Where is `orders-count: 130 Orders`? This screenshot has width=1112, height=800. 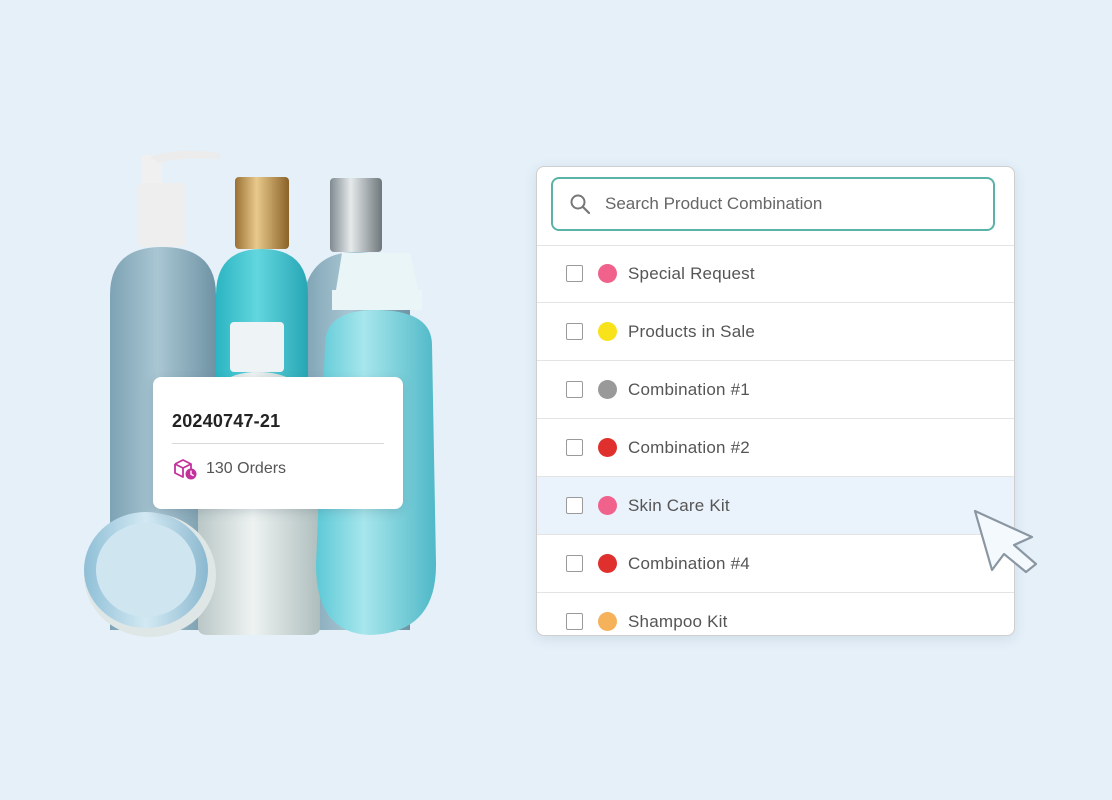
orders-count: 130 Orders is located at coordinates (246, 468).